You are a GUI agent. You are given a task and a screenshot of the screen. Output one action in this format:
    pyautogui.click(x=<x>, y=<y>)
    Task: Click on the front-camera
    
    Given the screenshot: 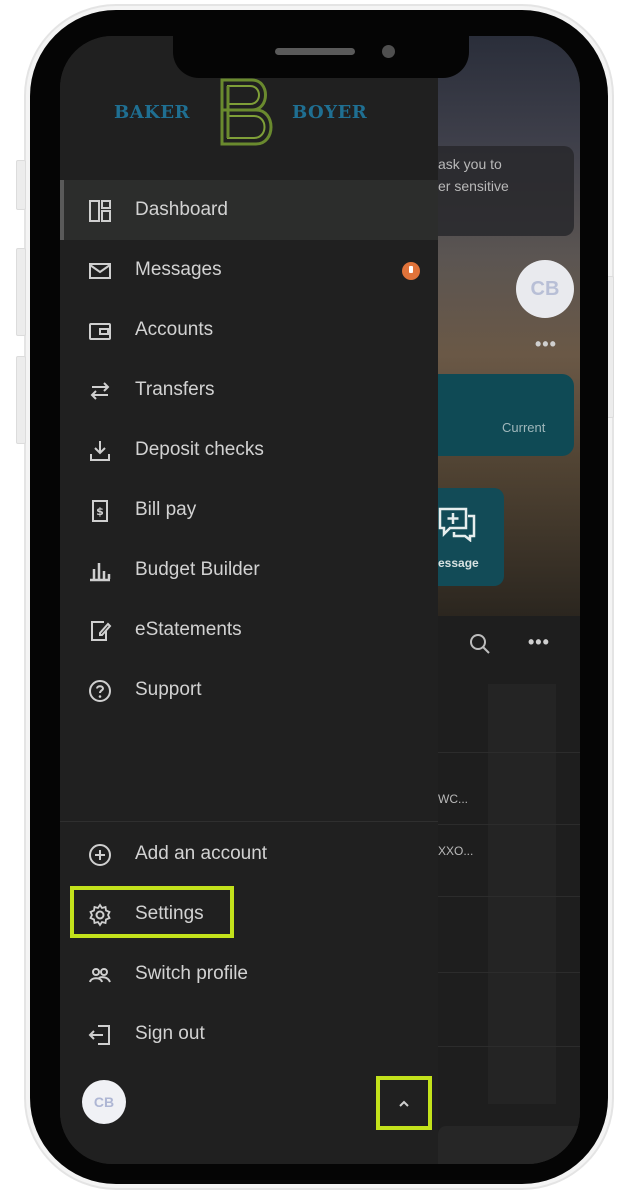 What is the action you would take?
    pyautogui.click(x=388, y=51)
    